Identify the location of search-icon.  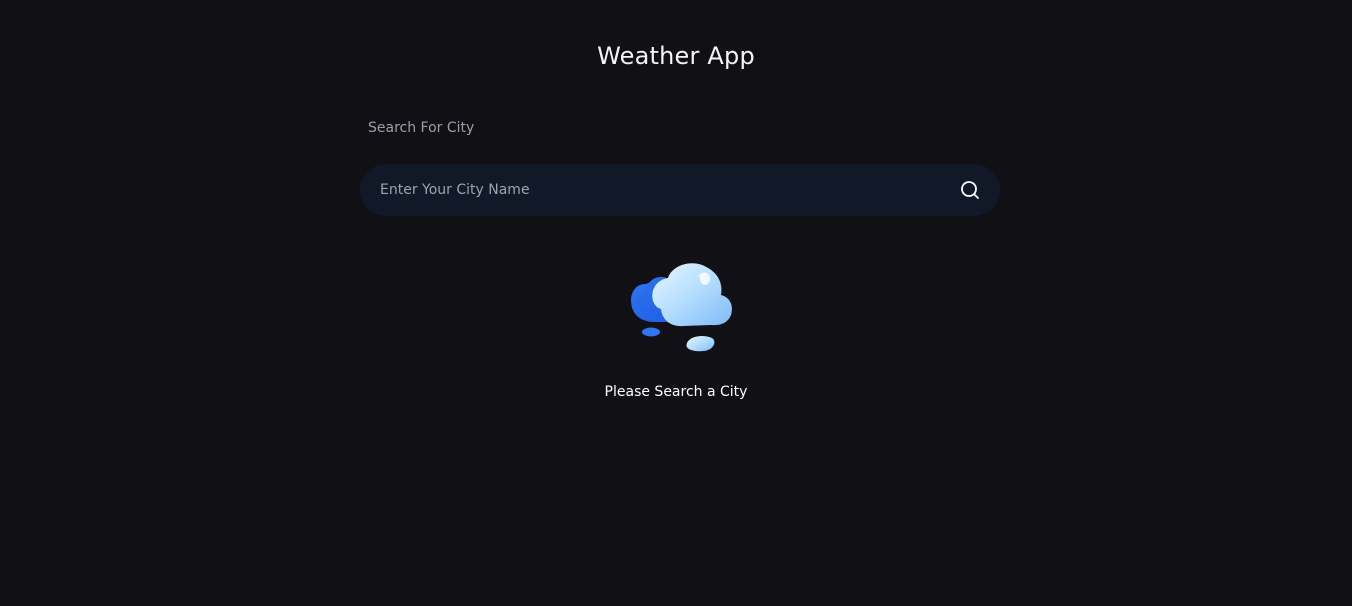
(970, 190).